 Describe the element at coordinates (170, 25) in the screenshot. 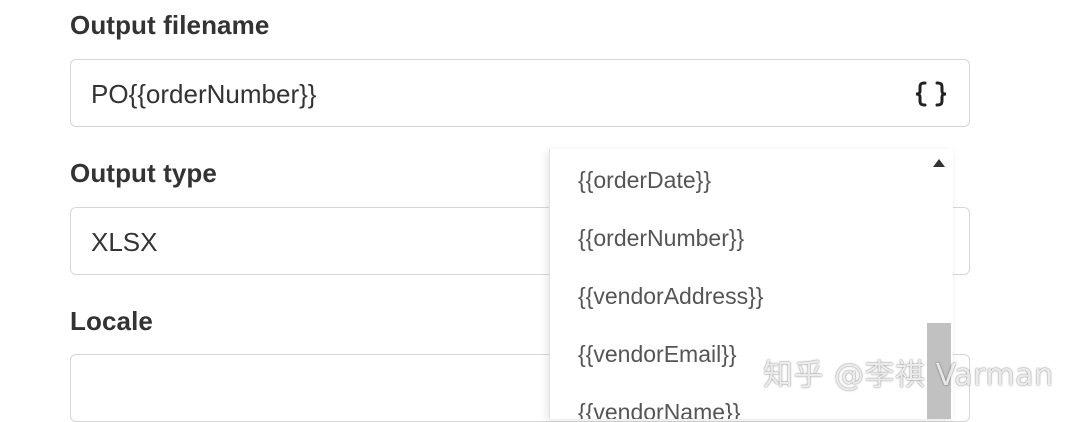

I see `output-filename-label: Output filename` at that location.